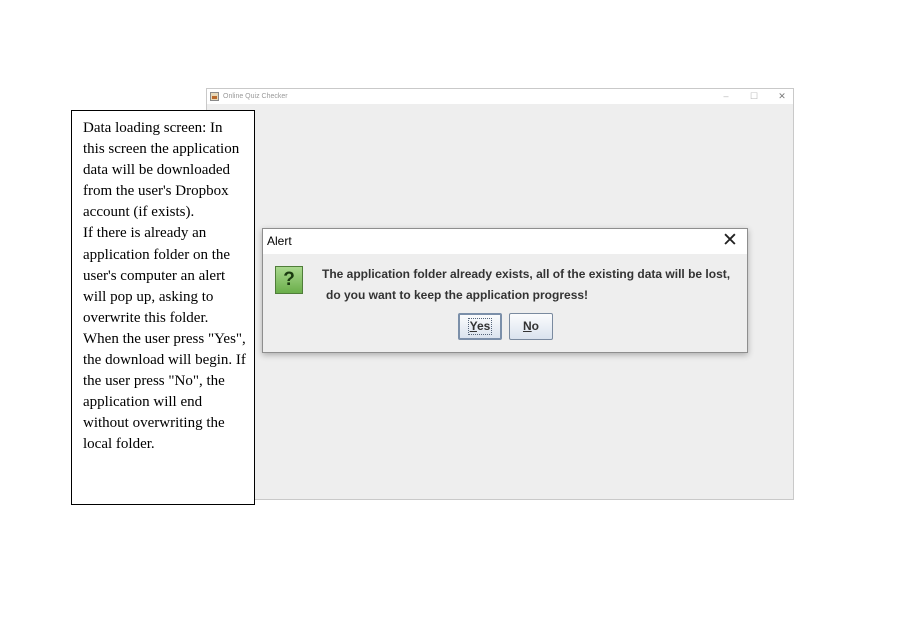  What do you see at coordinates (289, 280) in the screenshot?
I see `question-icon: ?` at bounding box center [289, 280].